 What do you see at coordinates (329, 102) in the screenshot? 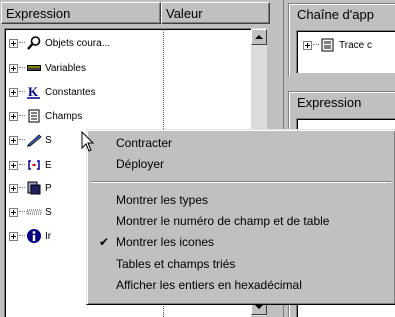
I see `expression-panel-title: Expression` at bounding box center [329, 102].